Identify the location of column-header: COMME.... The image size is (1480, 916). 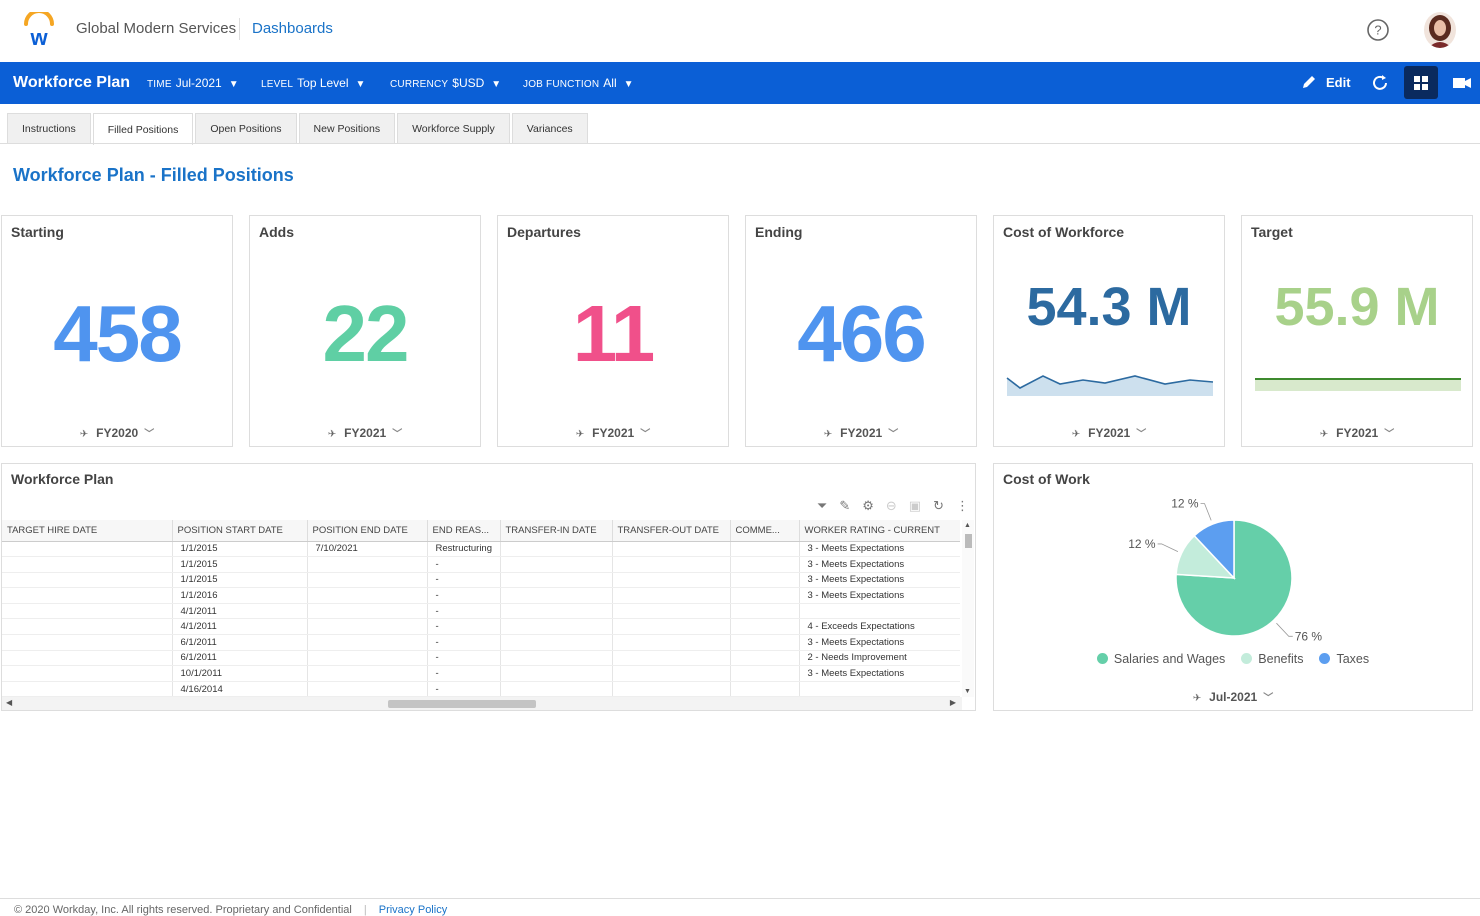
(765, 531).